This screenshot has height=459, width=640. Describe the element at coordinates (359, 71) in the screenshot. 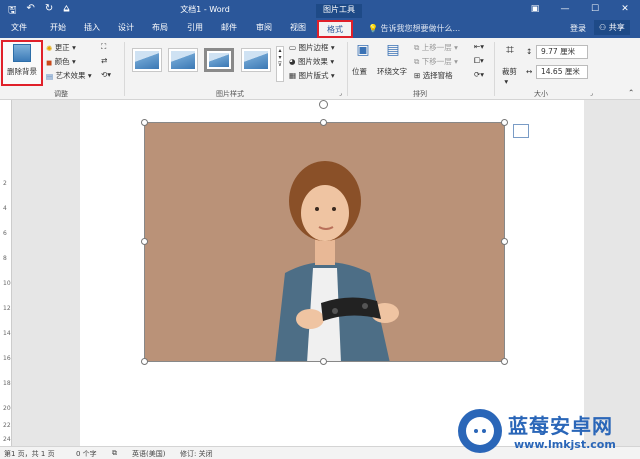

I see `position-button: 位置` at that location.